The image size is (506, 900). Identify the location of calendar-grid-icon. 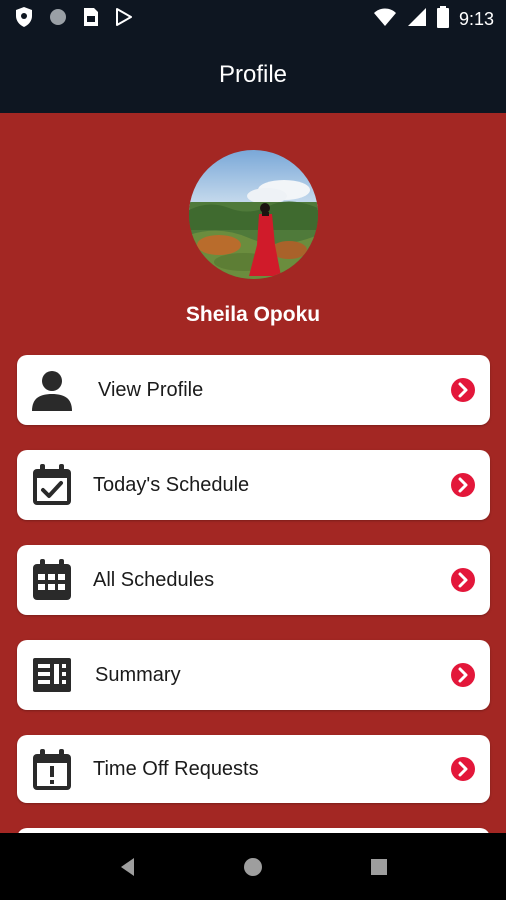
(52, 580).